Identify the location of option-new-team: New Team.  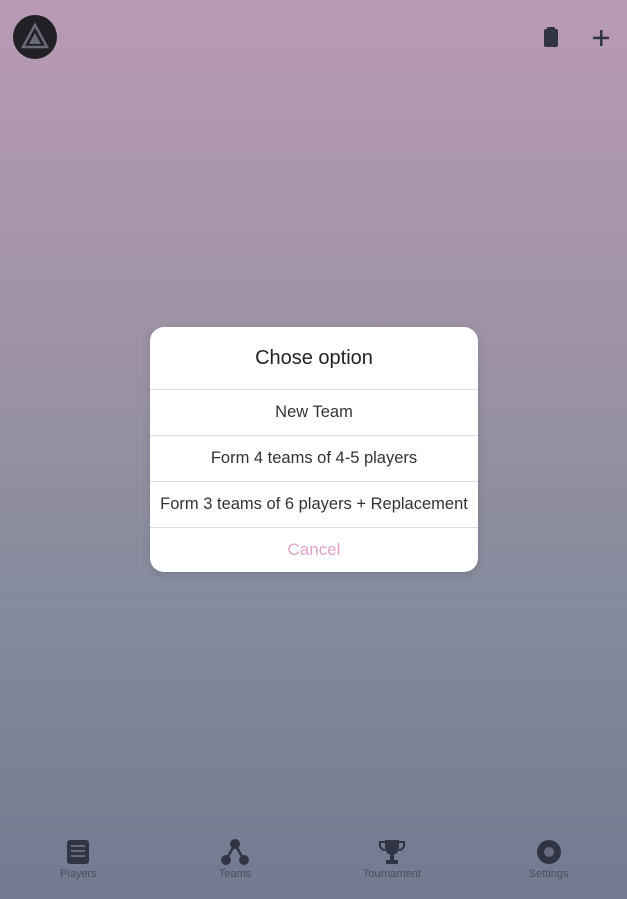
(314, 413).